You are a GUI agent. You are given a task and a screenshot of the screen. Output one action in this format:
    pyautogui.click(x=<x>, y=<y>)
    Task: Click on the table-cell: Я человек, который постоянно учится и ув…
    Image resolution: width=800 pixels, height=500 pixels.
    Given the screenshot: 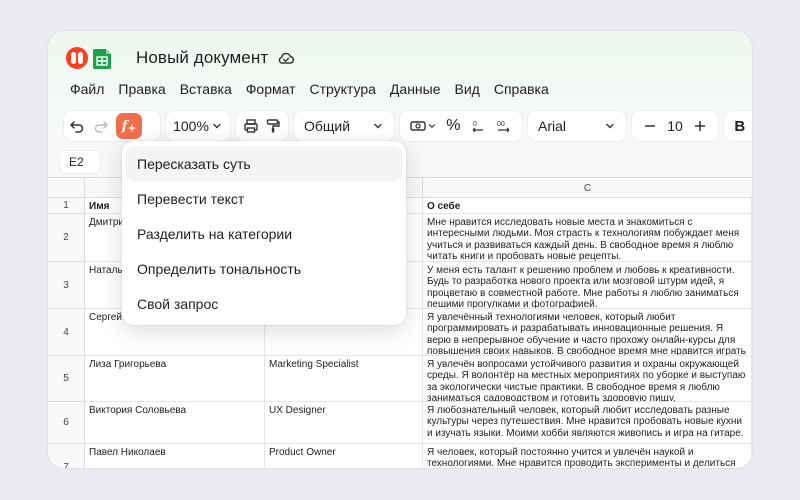 What is the action you would take?
    pyautogui.click(x=587, y=456)
    